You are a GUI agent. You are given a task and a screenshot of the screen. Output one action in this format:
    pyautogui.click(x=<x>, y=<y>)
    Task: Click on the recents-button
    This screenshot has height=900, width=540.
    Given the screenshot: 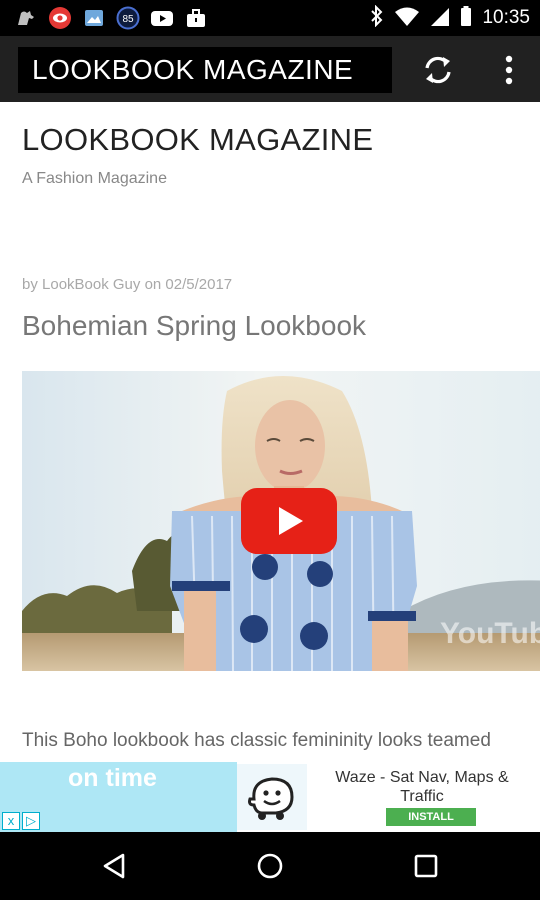 What is the action you would take?
    pyautogui.click(x=426, y=866)
    